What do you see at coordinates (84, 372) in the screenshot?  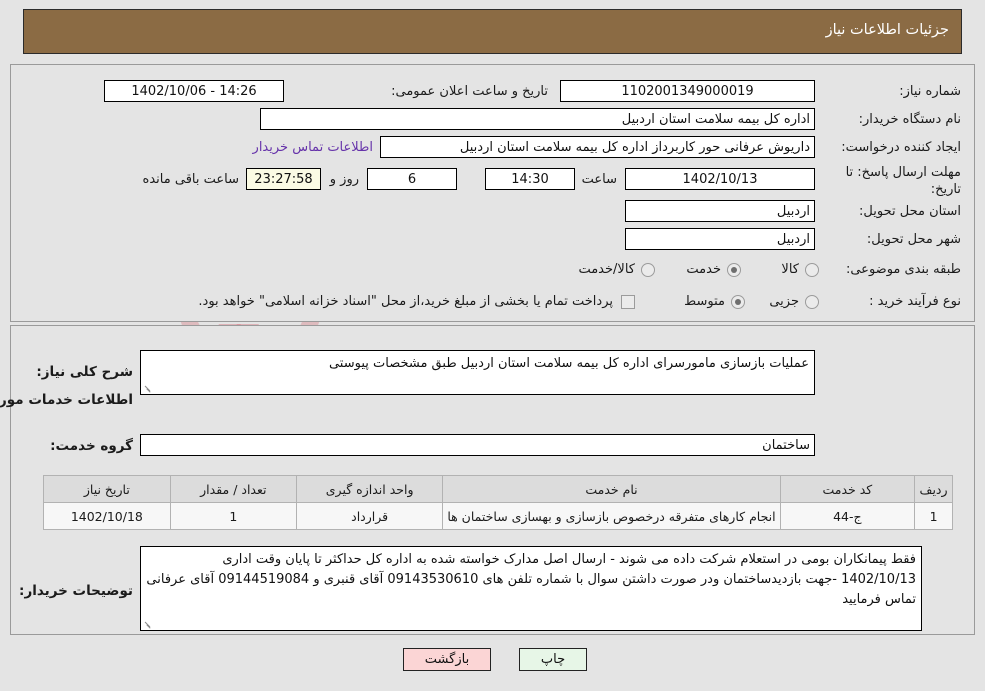 I see `description-label: شرح کلی نیاز:` at bounding box center [84, 372].